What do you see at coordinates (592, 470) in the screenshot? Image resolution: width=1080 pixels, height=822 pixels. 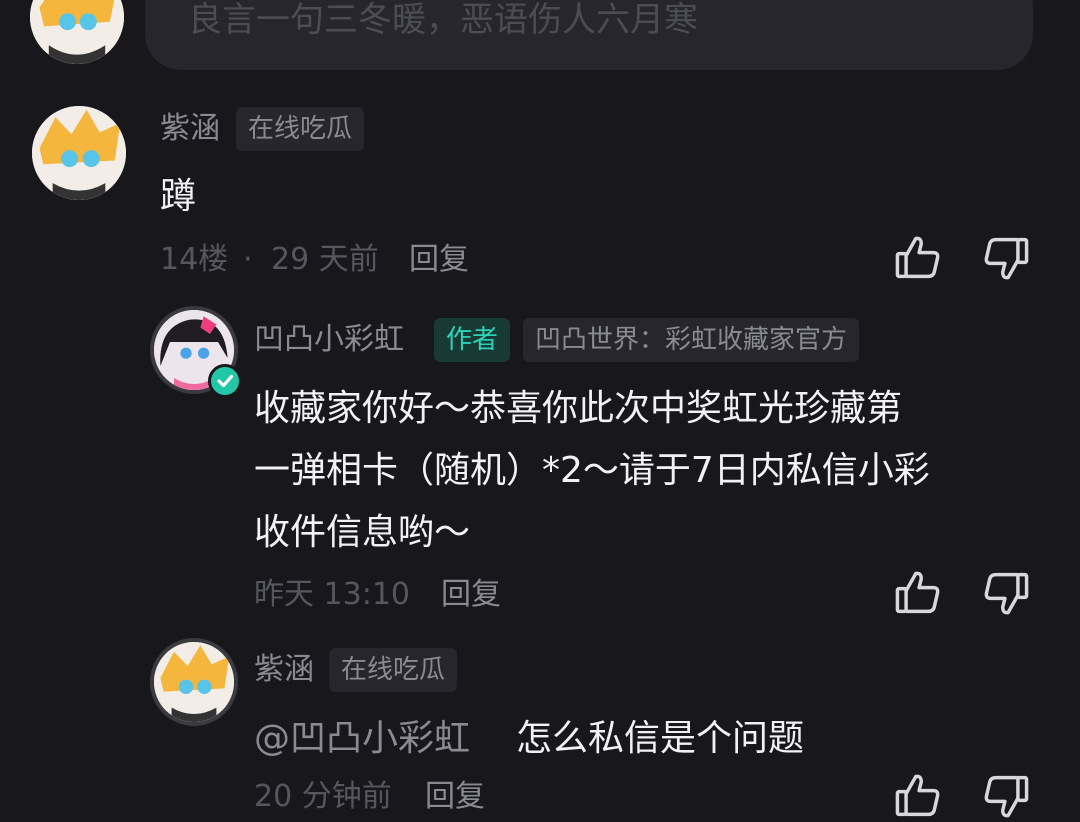 I see `comment-text-line: 一弹相卡（随机）*2～请于7日内私信小彩` at bounding box center [592, 470].